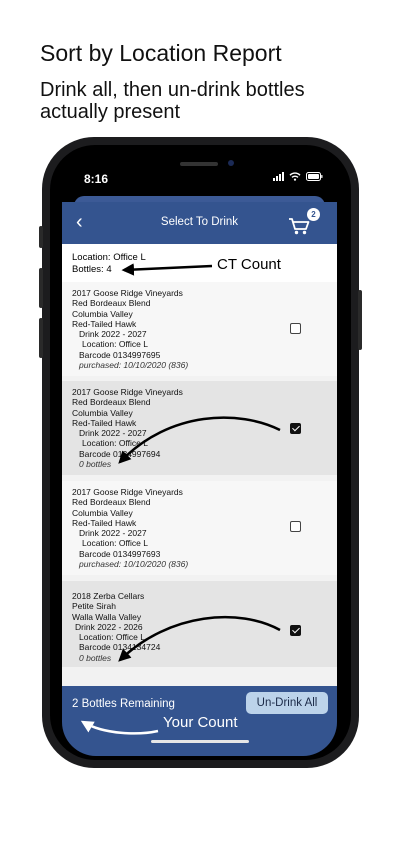 The image size is (400, 866). I want to click on your-count-arrow, so click(119, 727).